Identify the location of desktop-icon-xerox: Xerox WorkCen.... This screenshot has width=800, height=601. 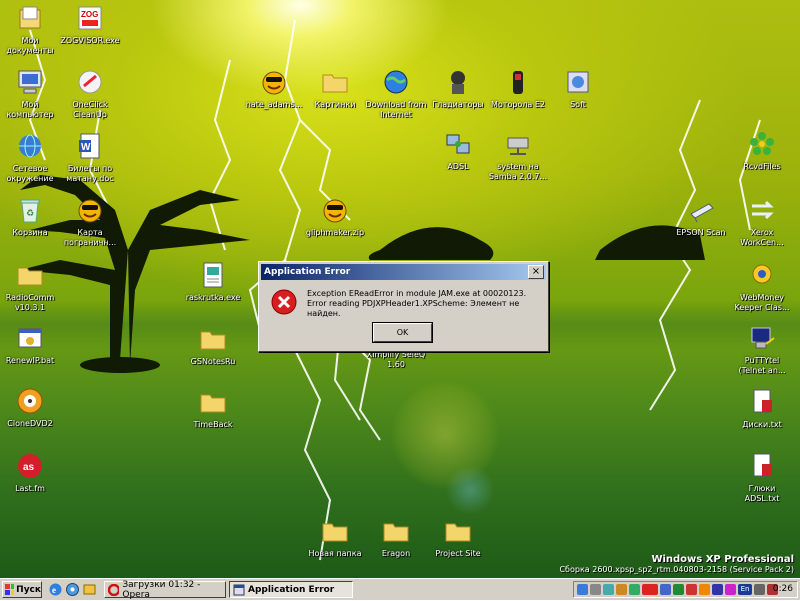
(762, 221).